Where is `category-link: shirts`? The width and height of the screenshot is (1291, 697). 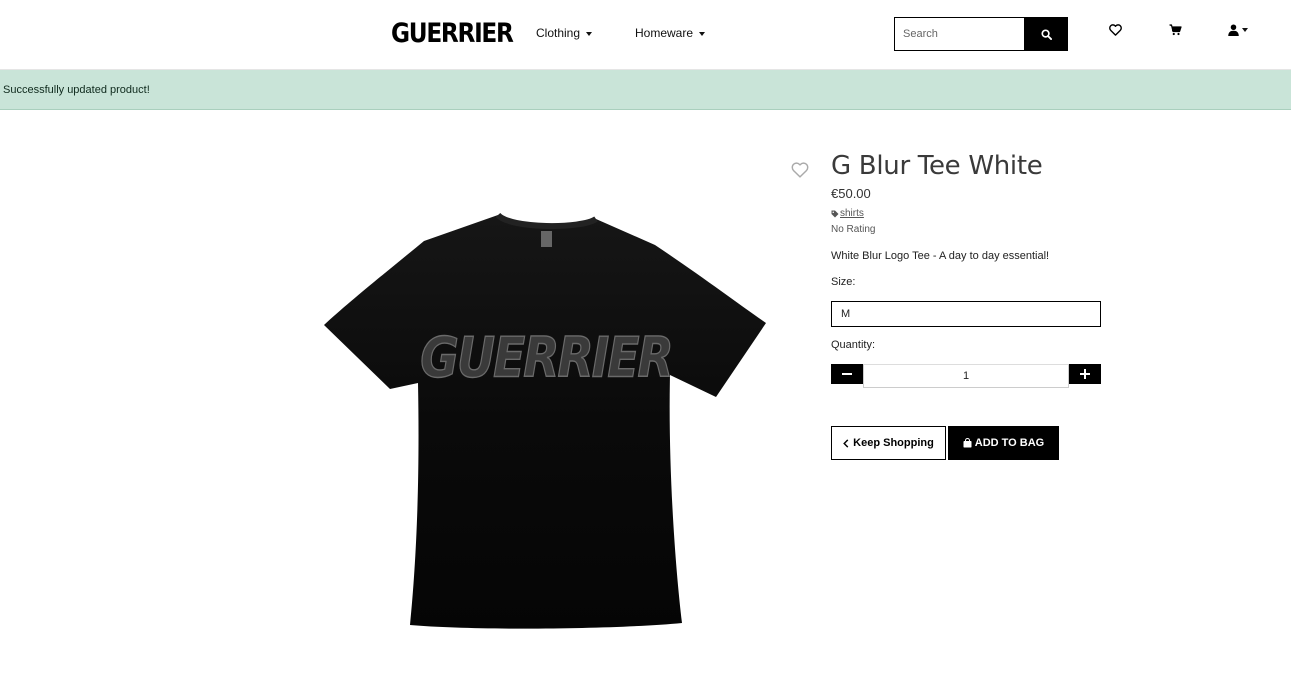 category-link: shirts is located at coordinates (852, 213).